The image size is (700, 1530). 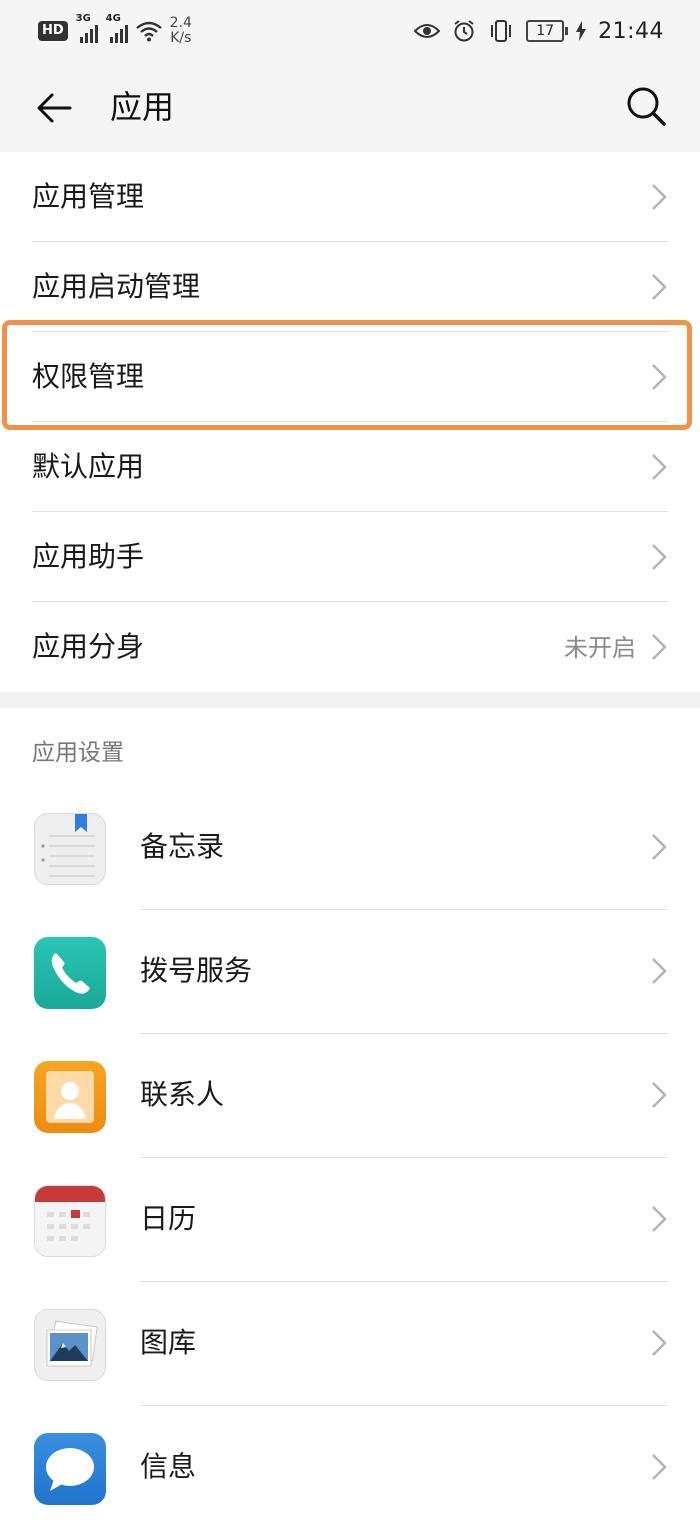 What do you see at coordinates (168, 1466) in the screenshot?
I see `app-item-label: 信息` at bounding box center [168, 1466].